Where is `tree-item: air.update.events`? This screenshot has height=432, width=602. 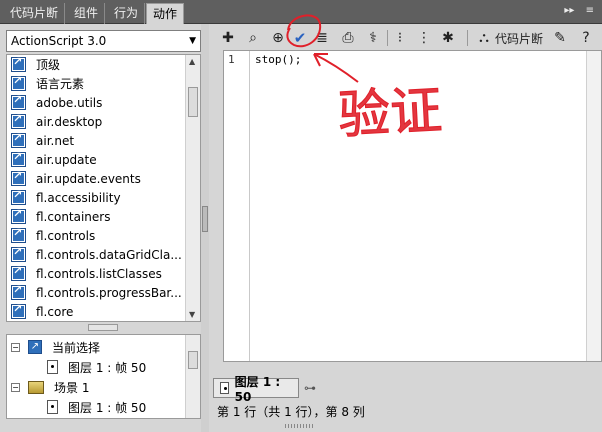 tree-item: air.update.events is located at coordinates (96, 178).